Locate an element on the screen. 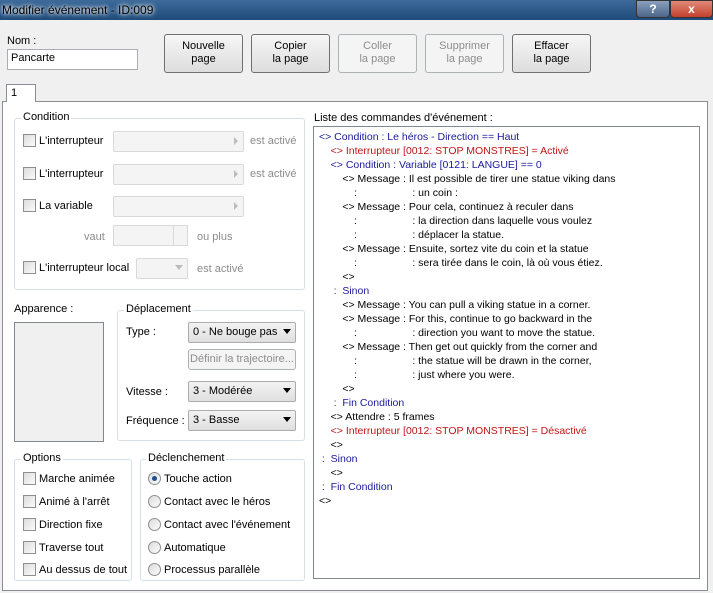  type-select: 0 - Ne bouge pas is located at coordinates (242, 332).